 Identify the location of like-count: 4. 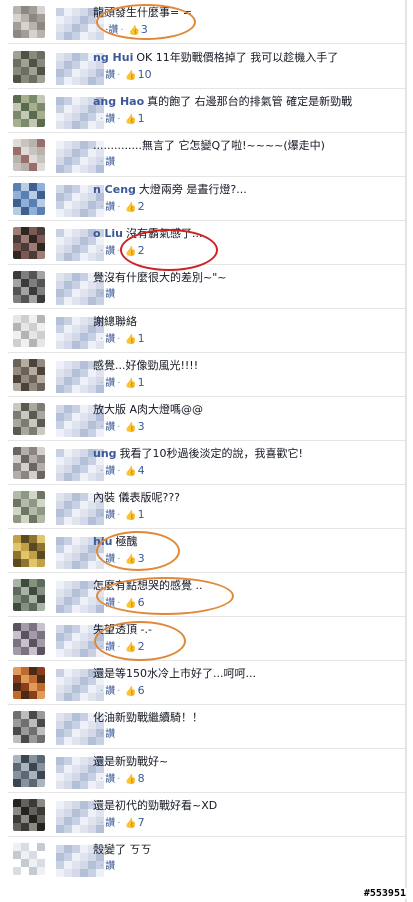
(141, 470).